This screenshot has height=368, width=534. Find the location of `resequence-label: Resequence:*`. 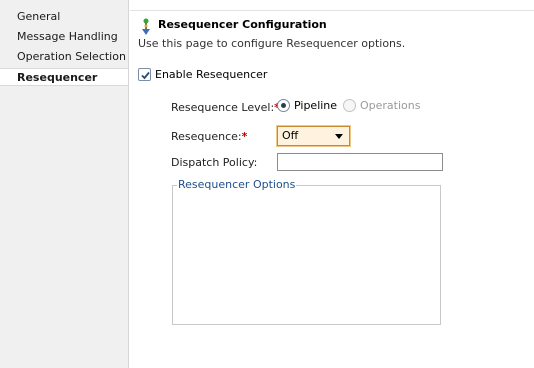

resequence-label: Resequence:* is located at coordinates (209, 136).